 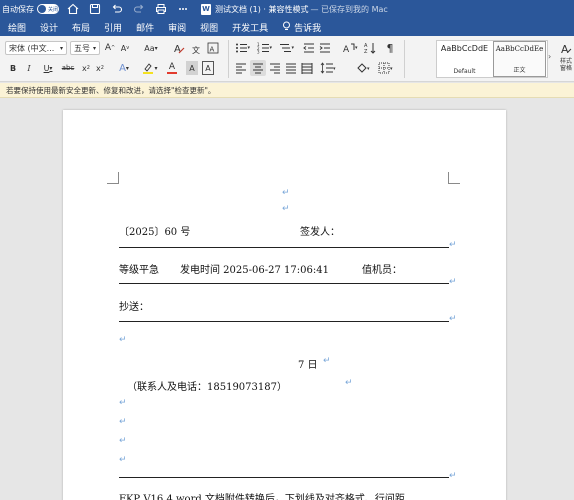 I want to click on char-border-button: A, so click(x=208, y=68).